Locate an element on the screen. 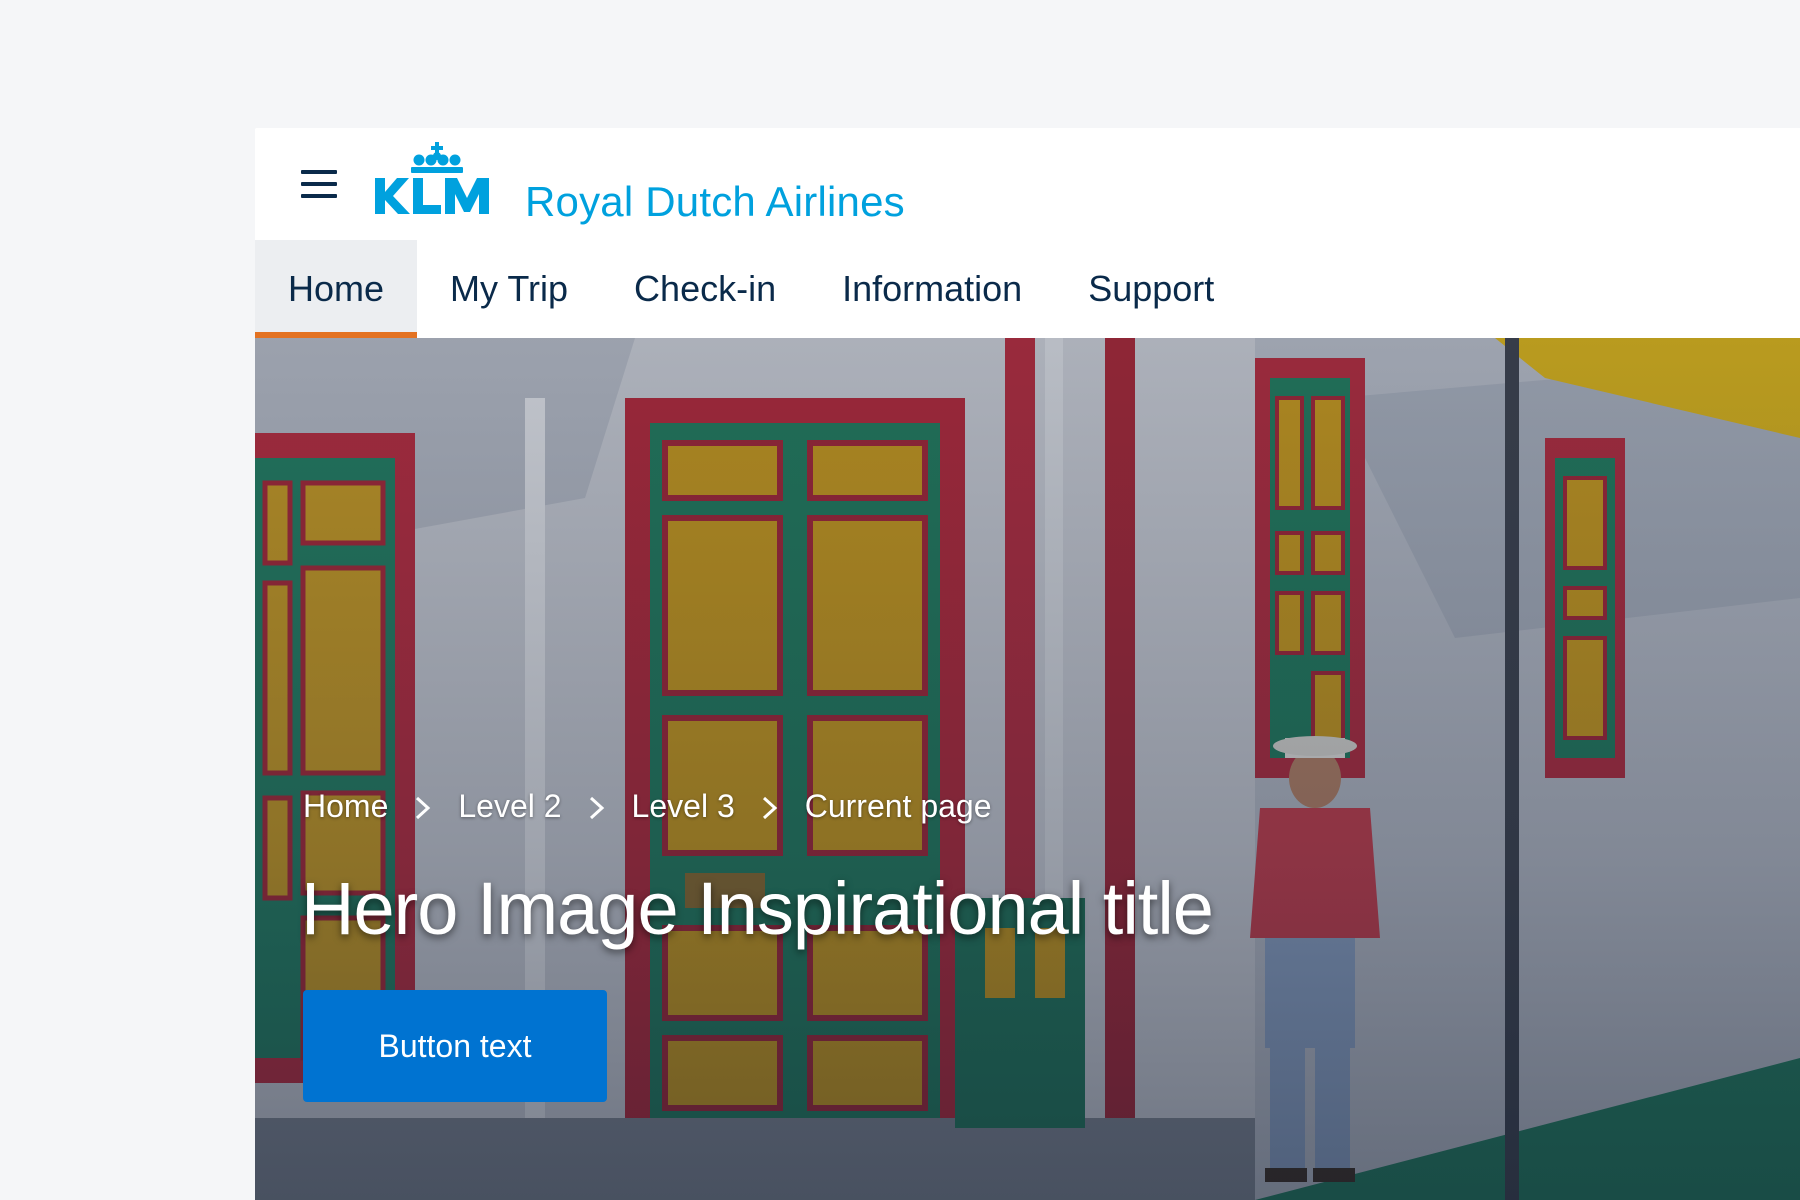 This screenshot has width=1800, height=1200. klm-crown-logo-icon is located at coordinates (432, 178).